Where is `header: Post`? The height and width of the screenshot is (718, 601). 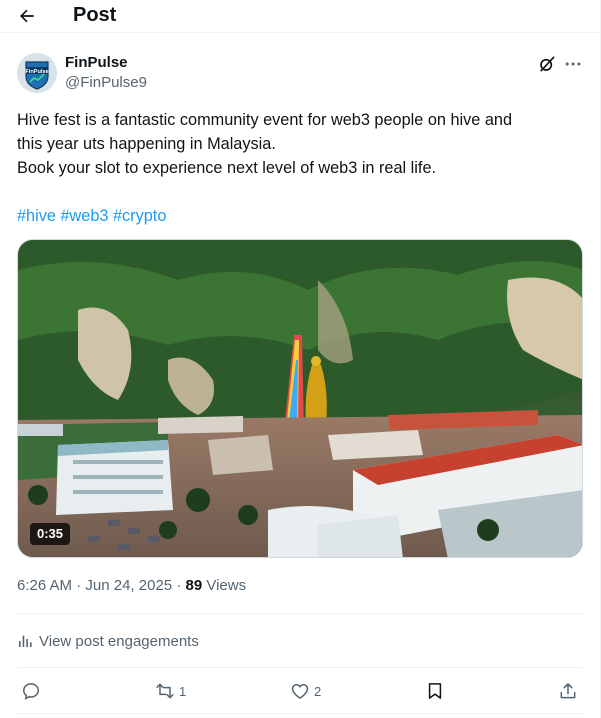 header: Post is located at coordinates (300, 16).